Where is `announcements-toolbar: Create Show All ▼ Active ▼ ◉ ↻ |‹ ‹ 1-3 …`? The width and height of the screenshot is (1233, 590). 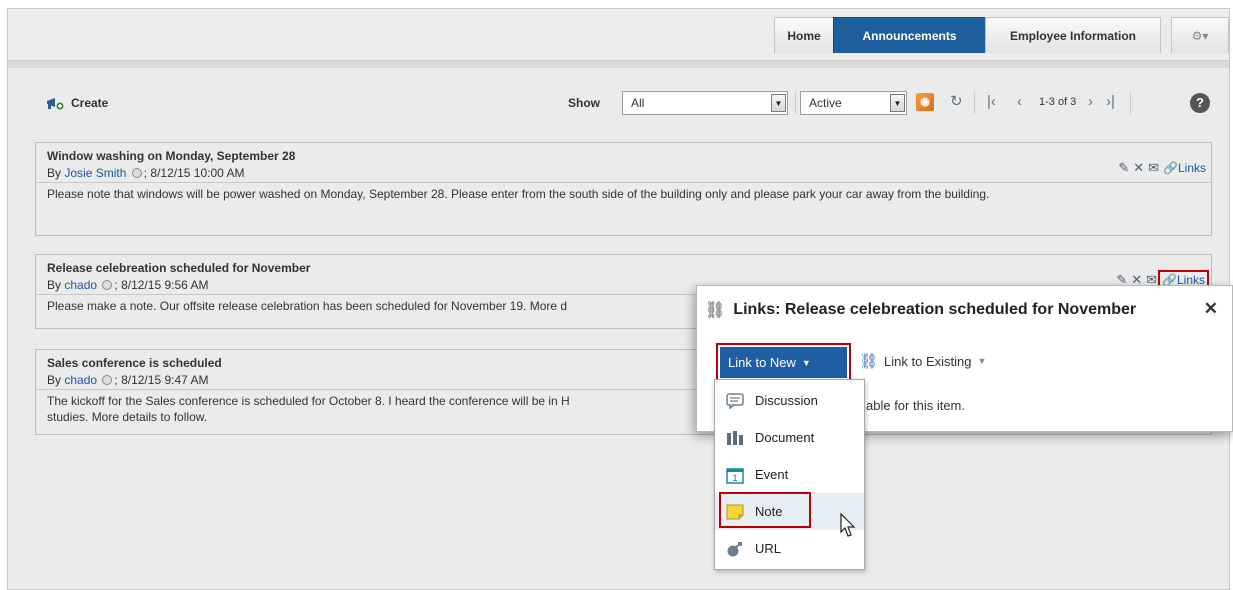 announcements-toolbar: Create Show All ▼ Active ▼ ◉ ↻ |‹ ‹ 1-3 … is located at coordinates (618, 103).